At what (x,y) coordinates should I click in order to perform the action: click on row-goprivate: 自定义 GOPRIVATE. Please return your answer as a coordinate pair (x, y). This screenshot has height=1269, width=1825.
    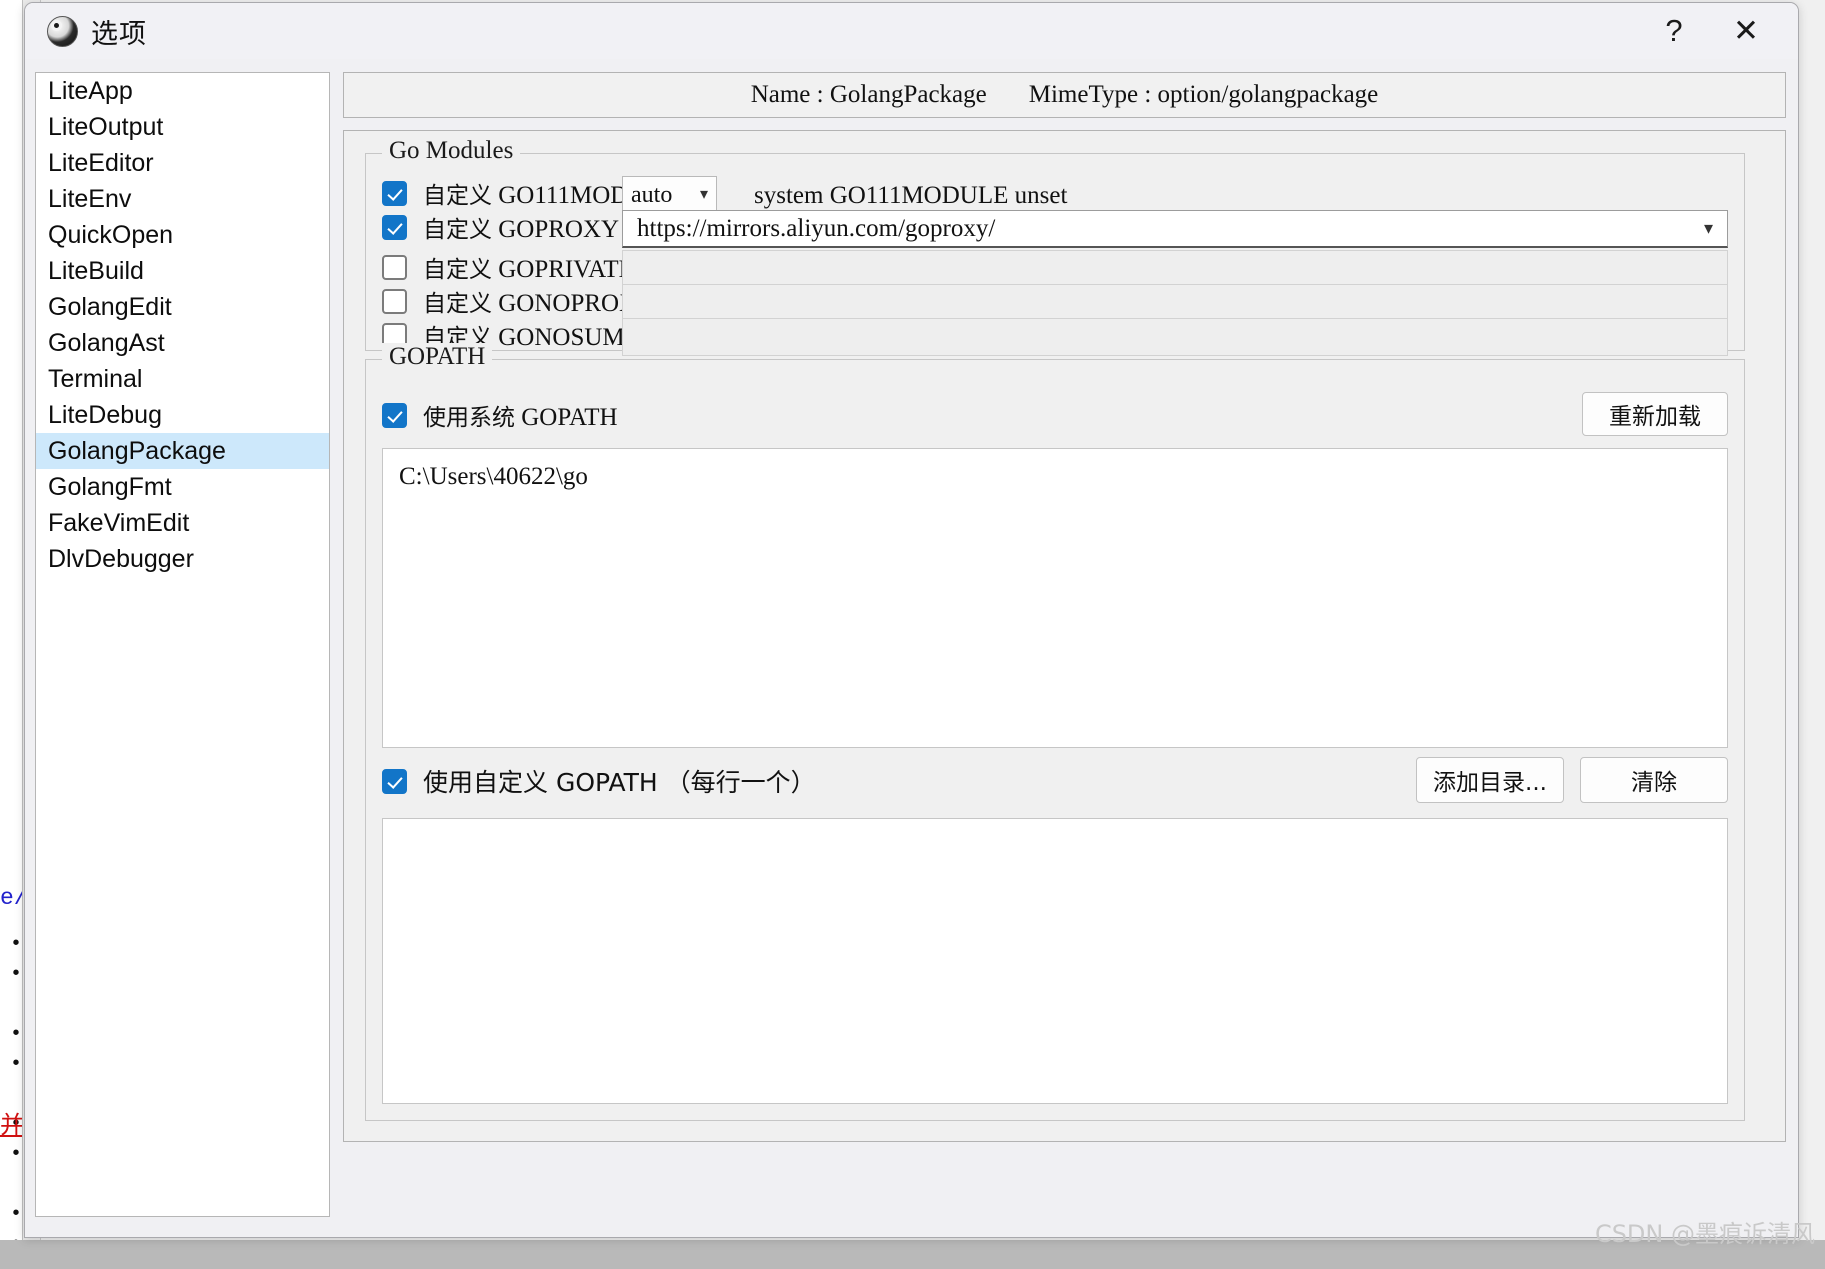
    Looking at the image, I should click on (508, 267).